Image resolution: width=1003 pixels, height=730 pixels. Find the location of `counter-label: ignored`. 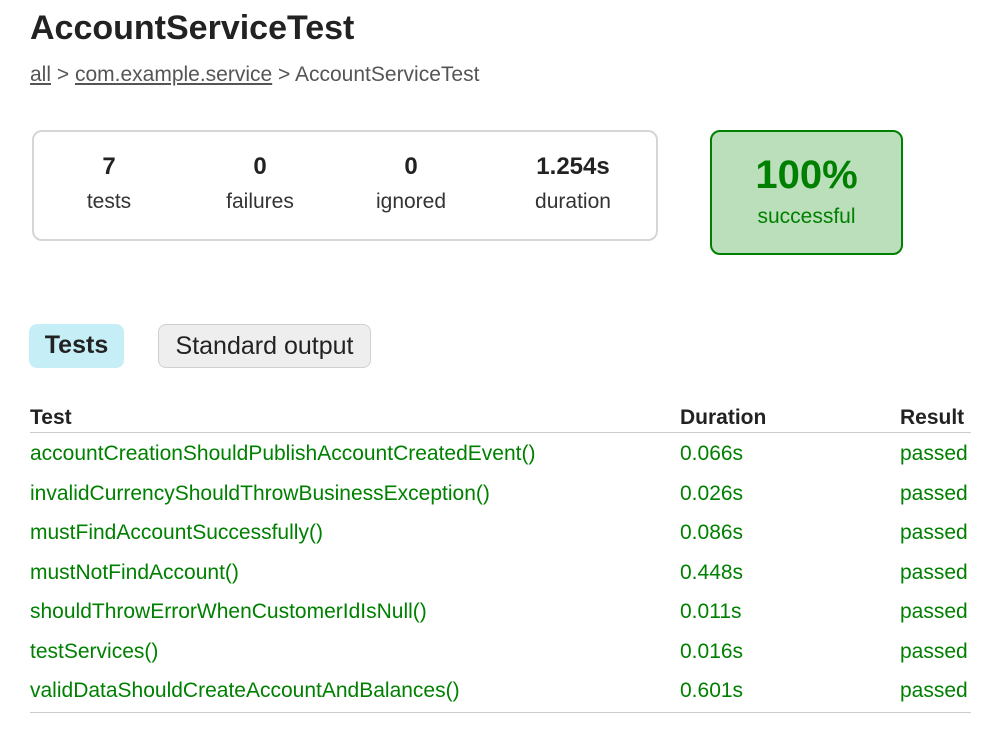

counter-label: ignored is located at coordinates (411, 201).